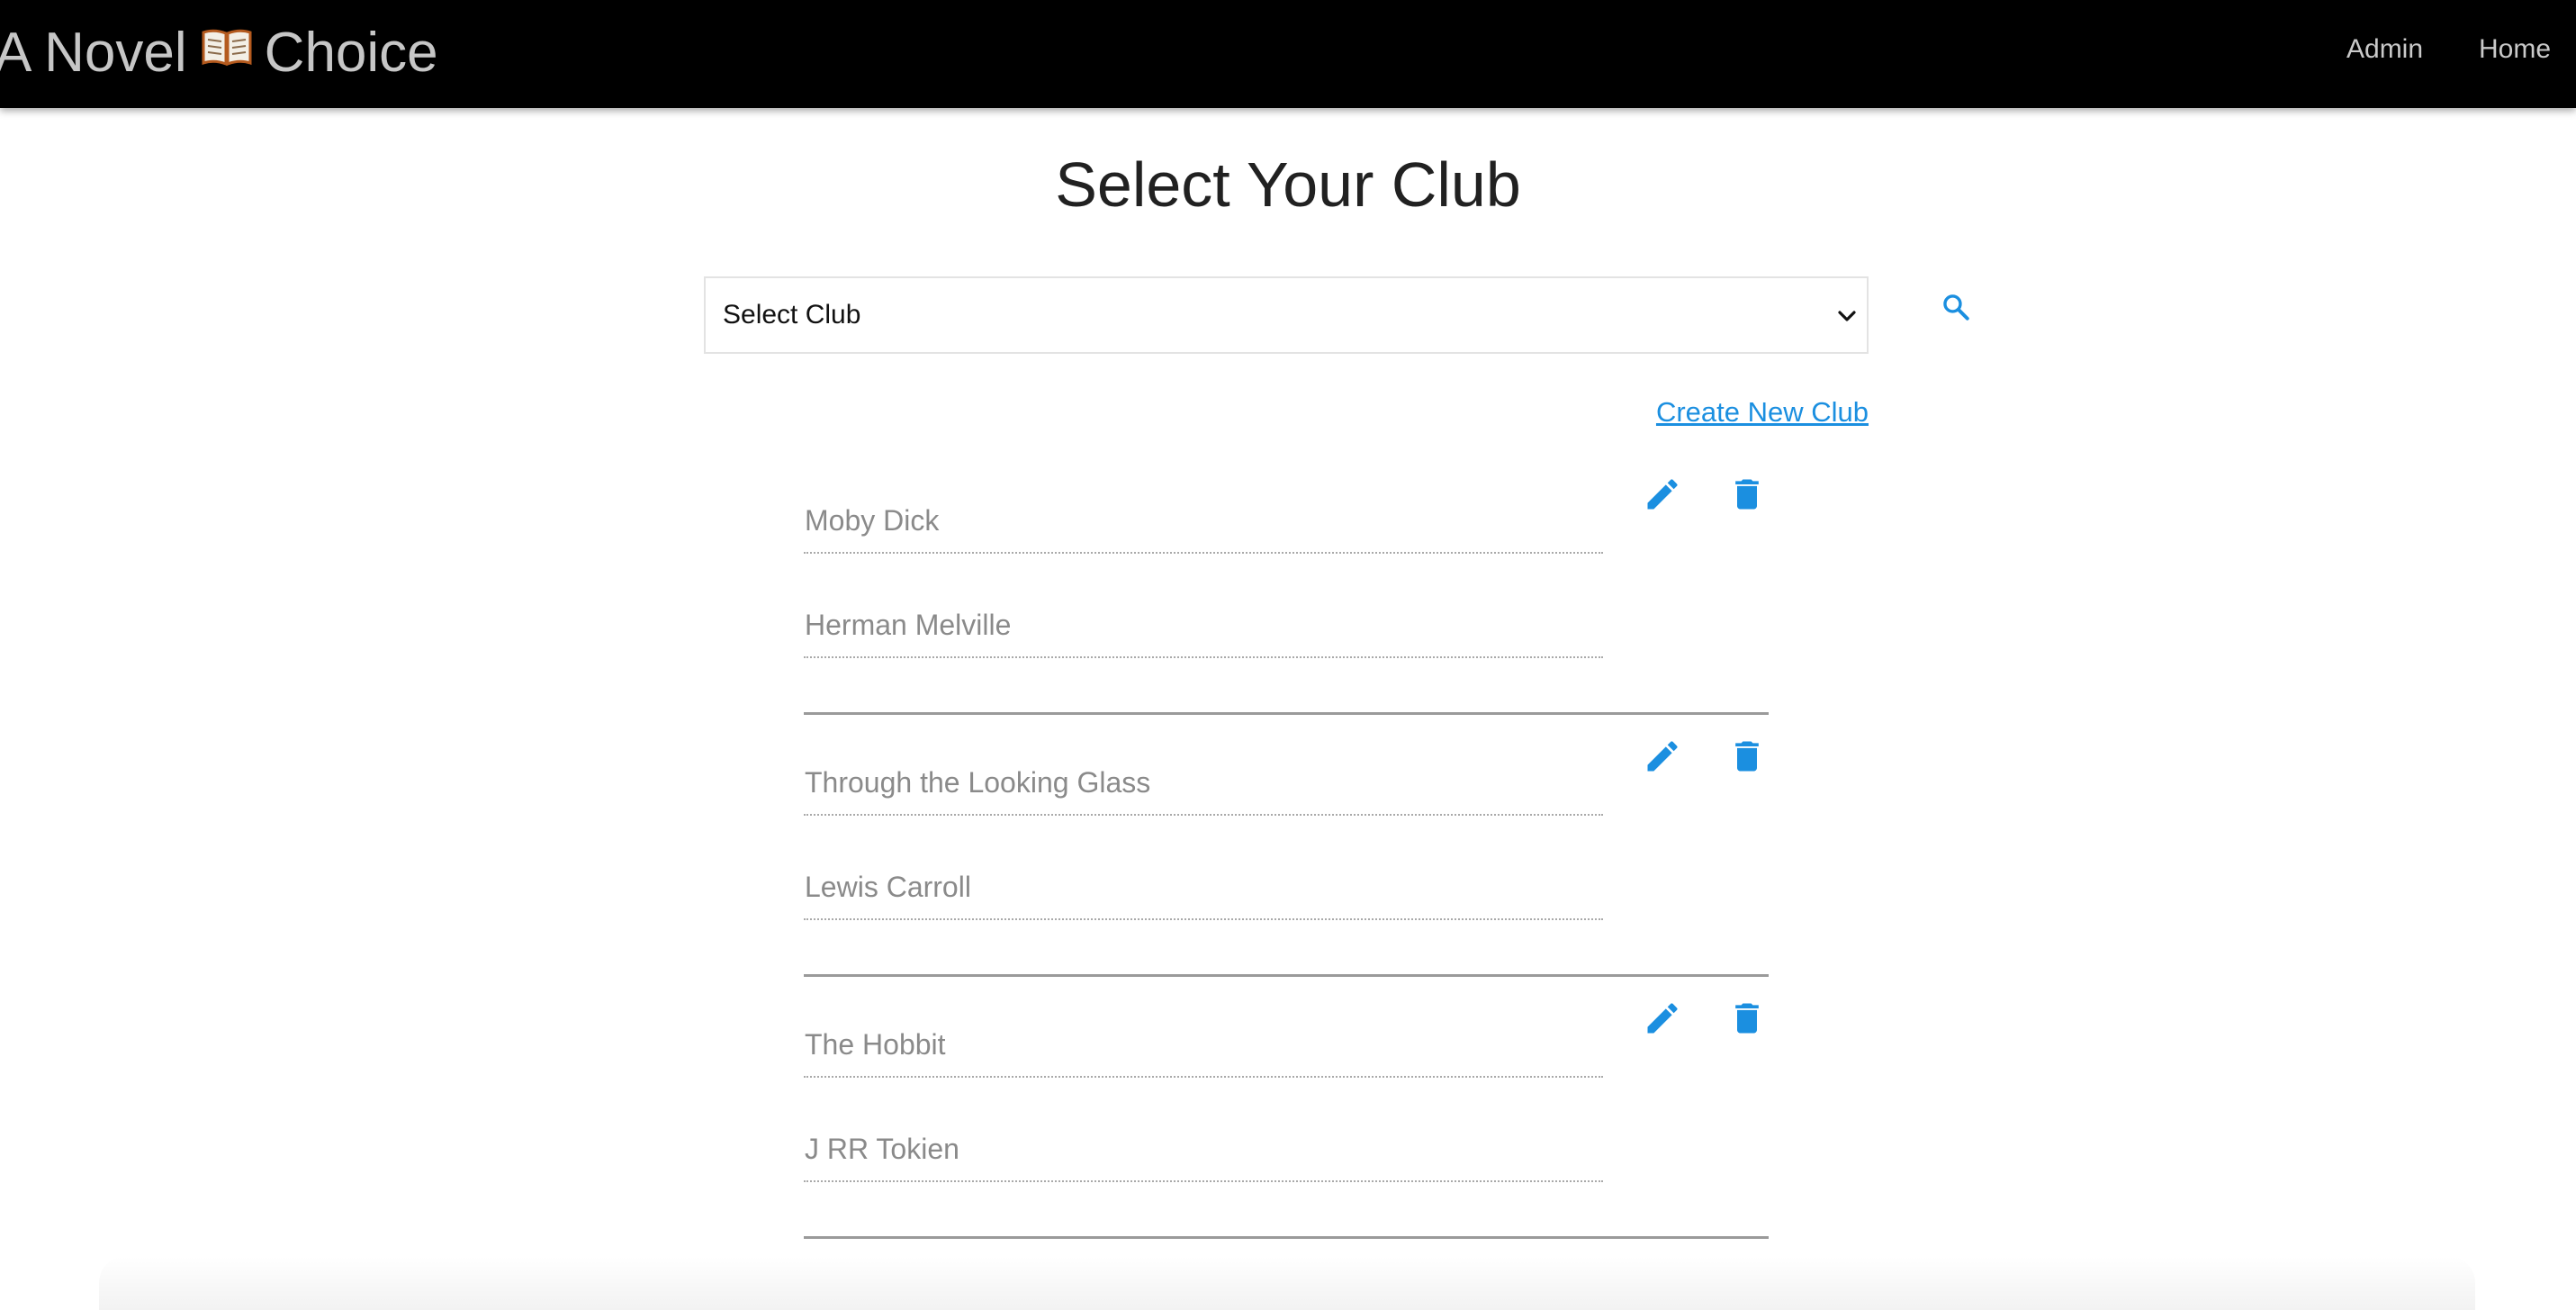 The height and width of the screenshot is (1310, 2576). What do you see at coordinates (792, 315) in the screenshot?
I see `club-select-value: Select Club` at bounding box center [792, 315].